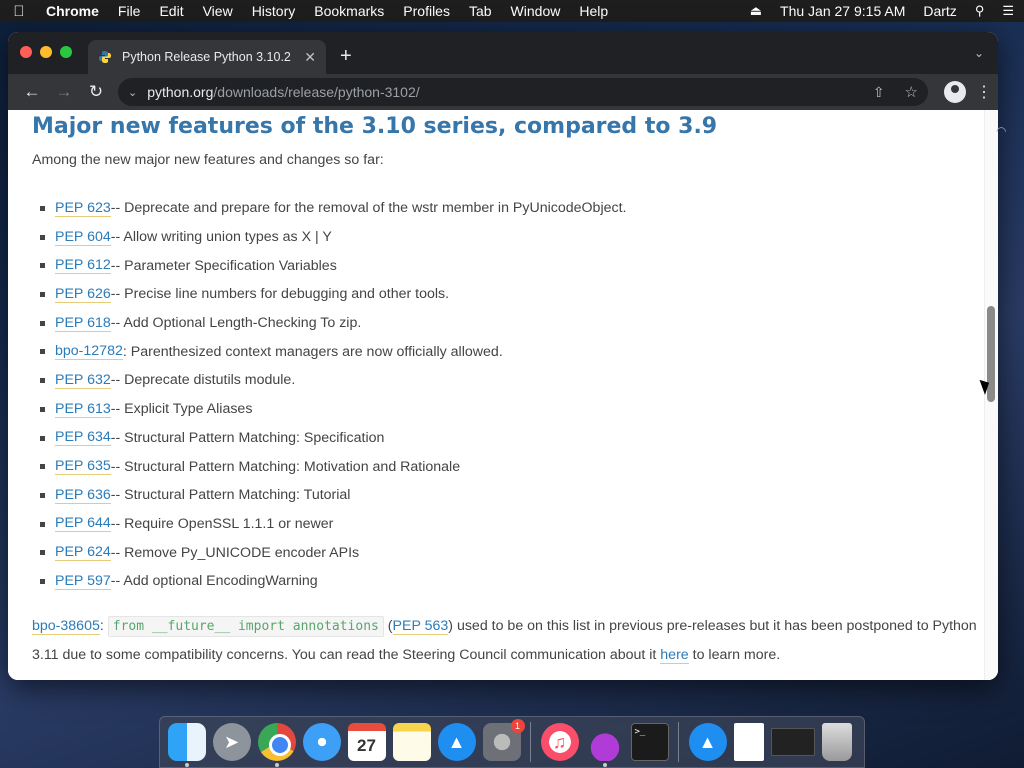  Describe the element at coordinates (366, 745) in the screenshot. I see `calendar-day: 27` at that location.